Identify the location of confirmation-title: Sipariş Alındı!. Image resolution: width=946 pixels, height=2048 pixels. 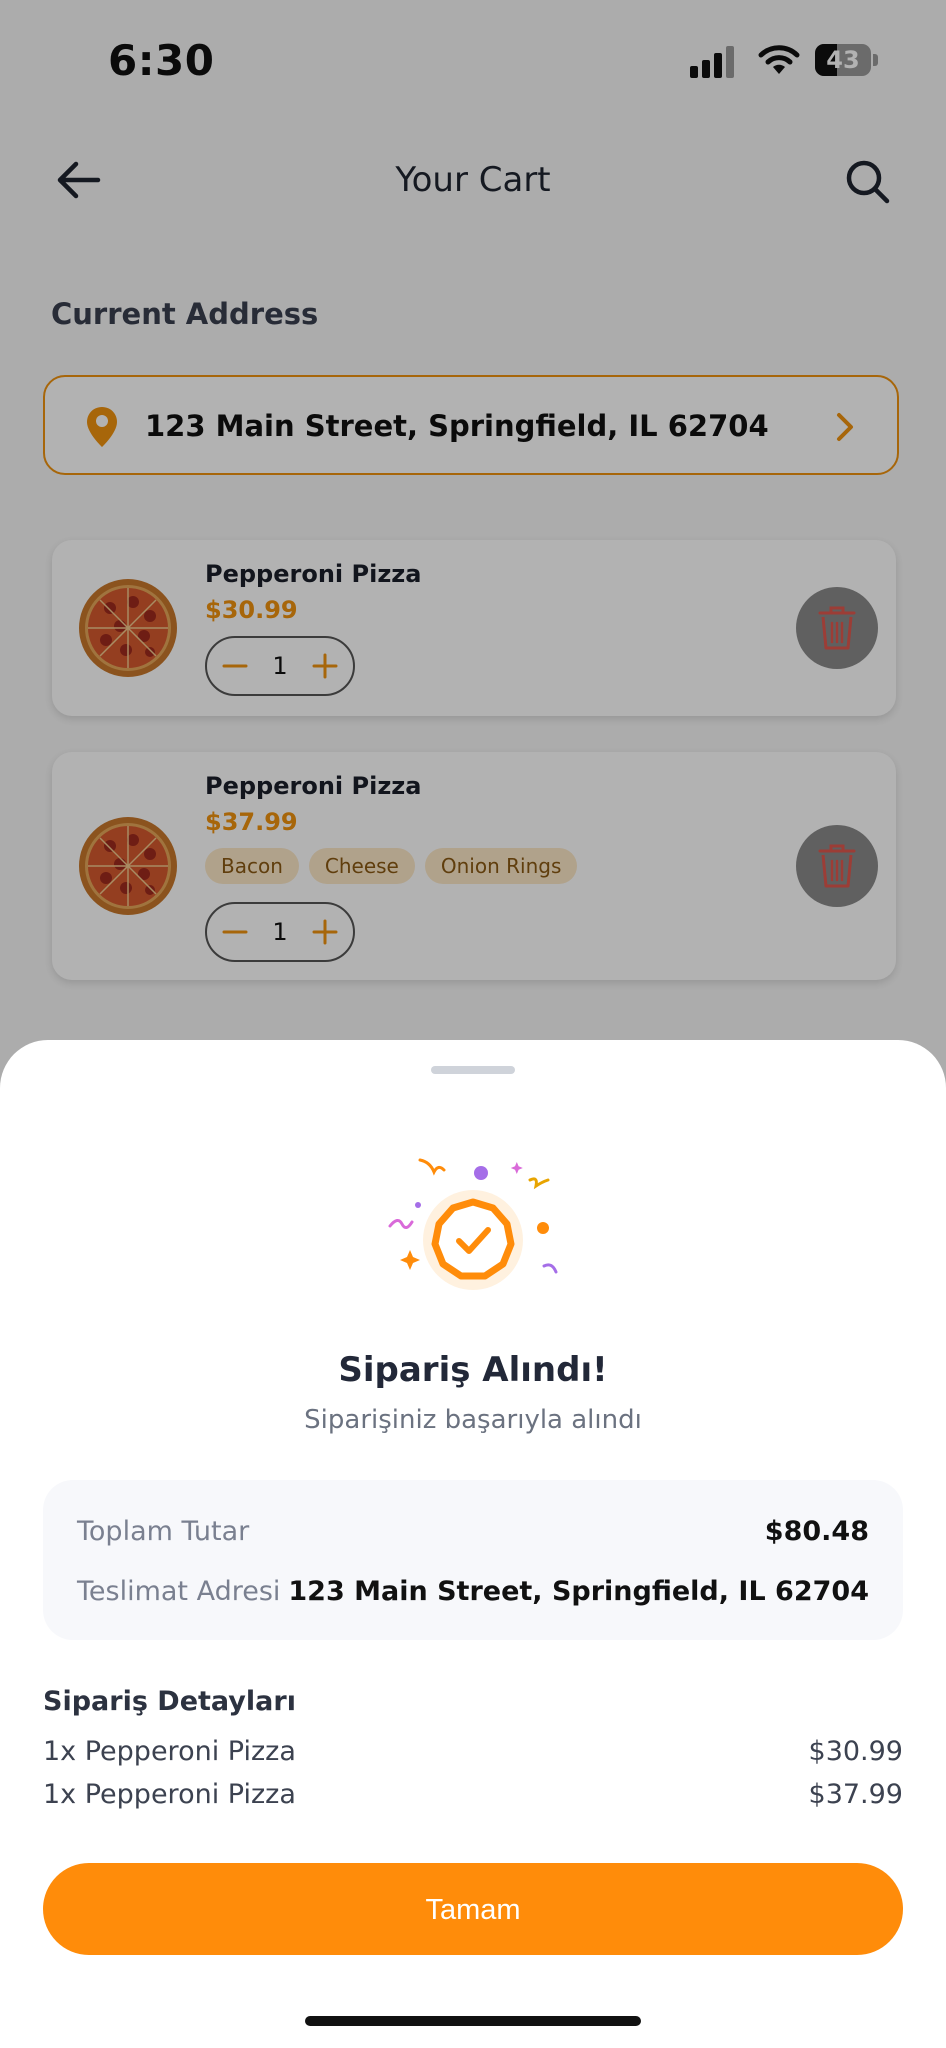
(473, 1370).